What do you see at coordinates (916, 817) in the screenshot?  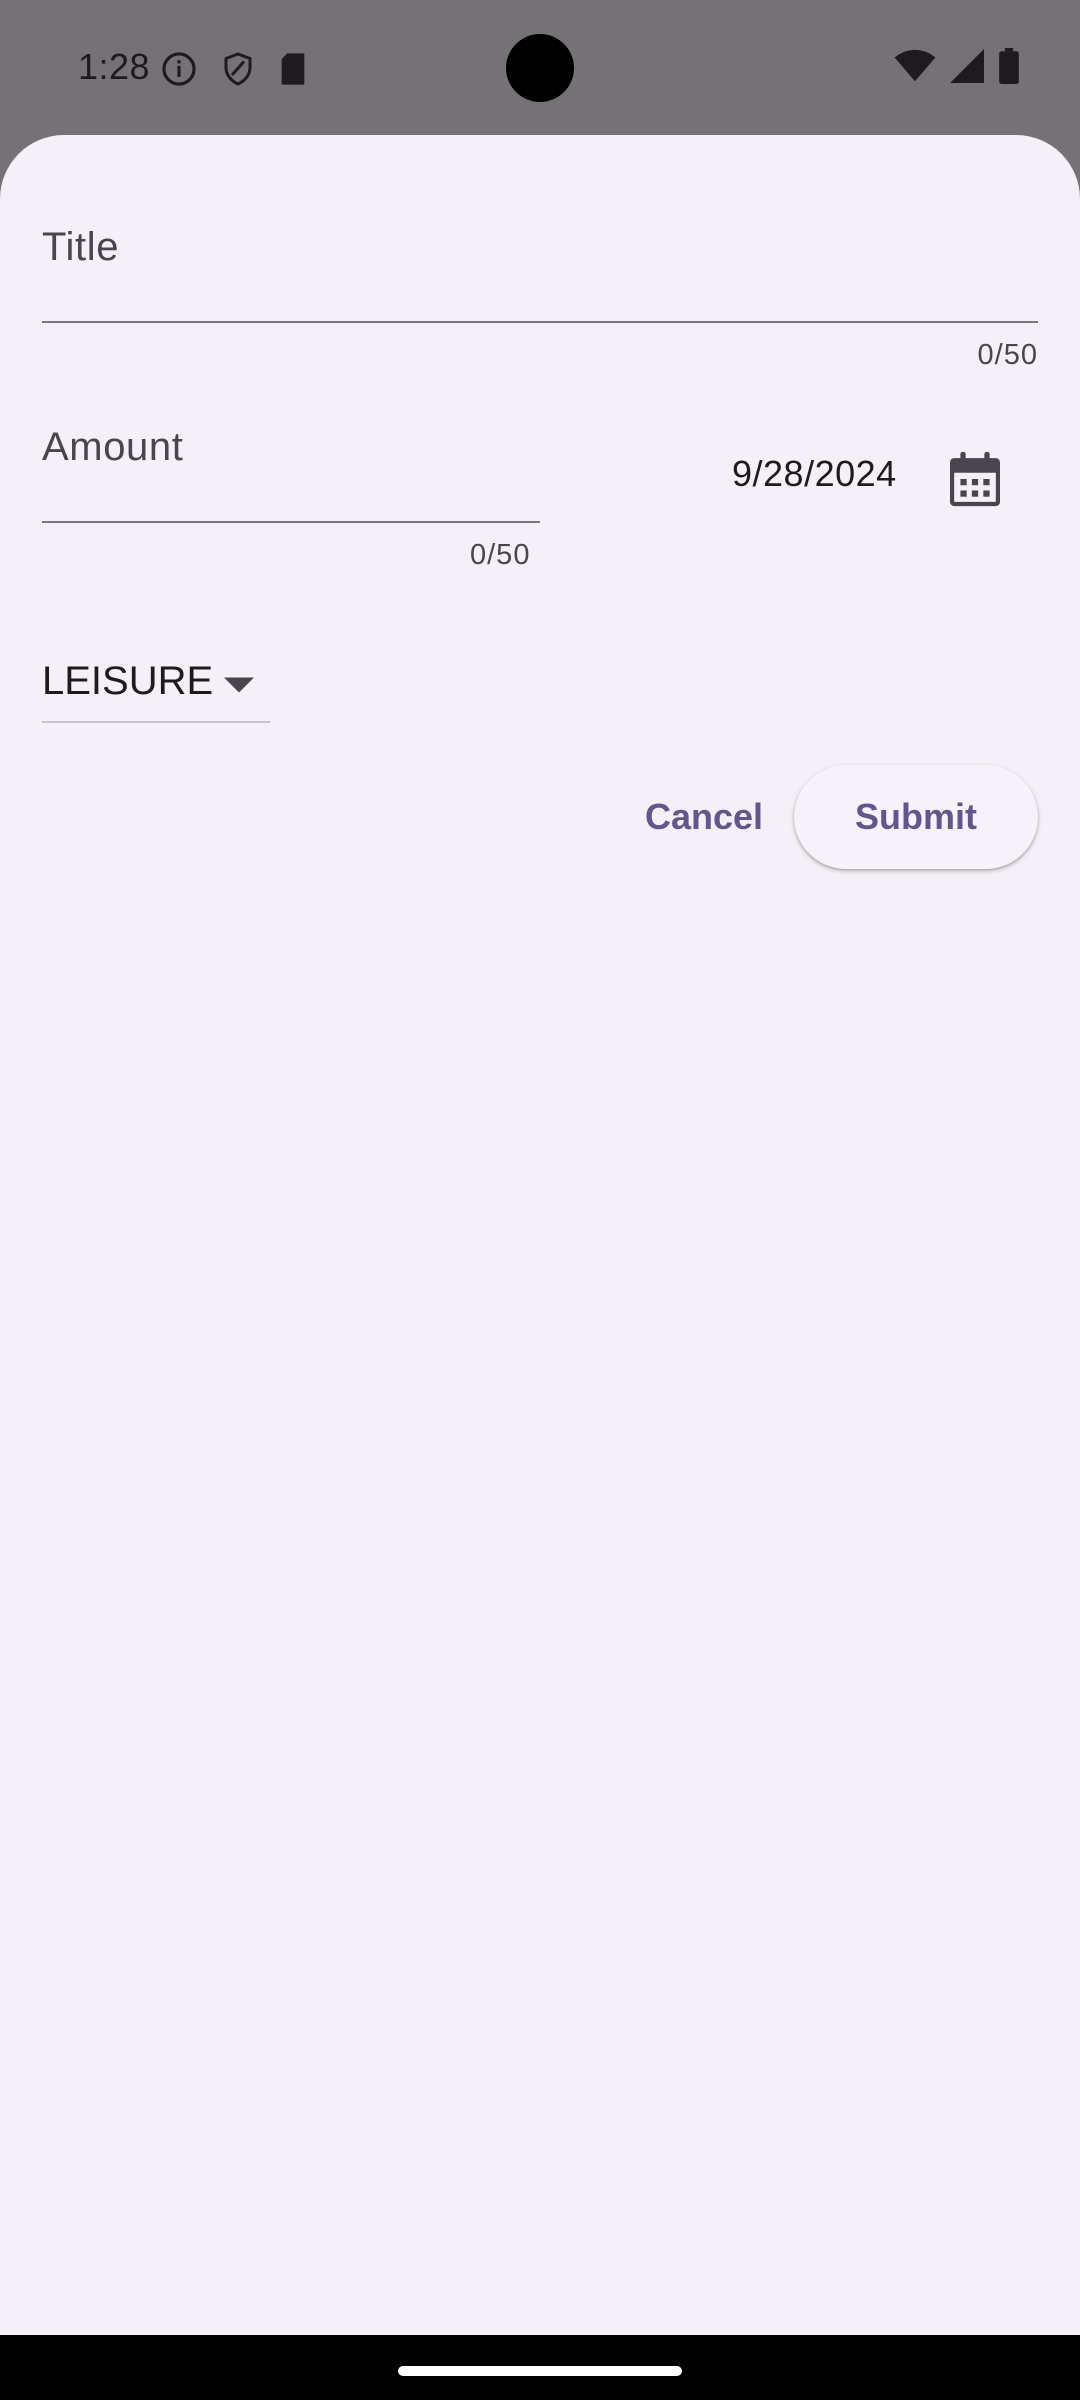 I see `submit-button: Submit` at bounding box center [916, 817].